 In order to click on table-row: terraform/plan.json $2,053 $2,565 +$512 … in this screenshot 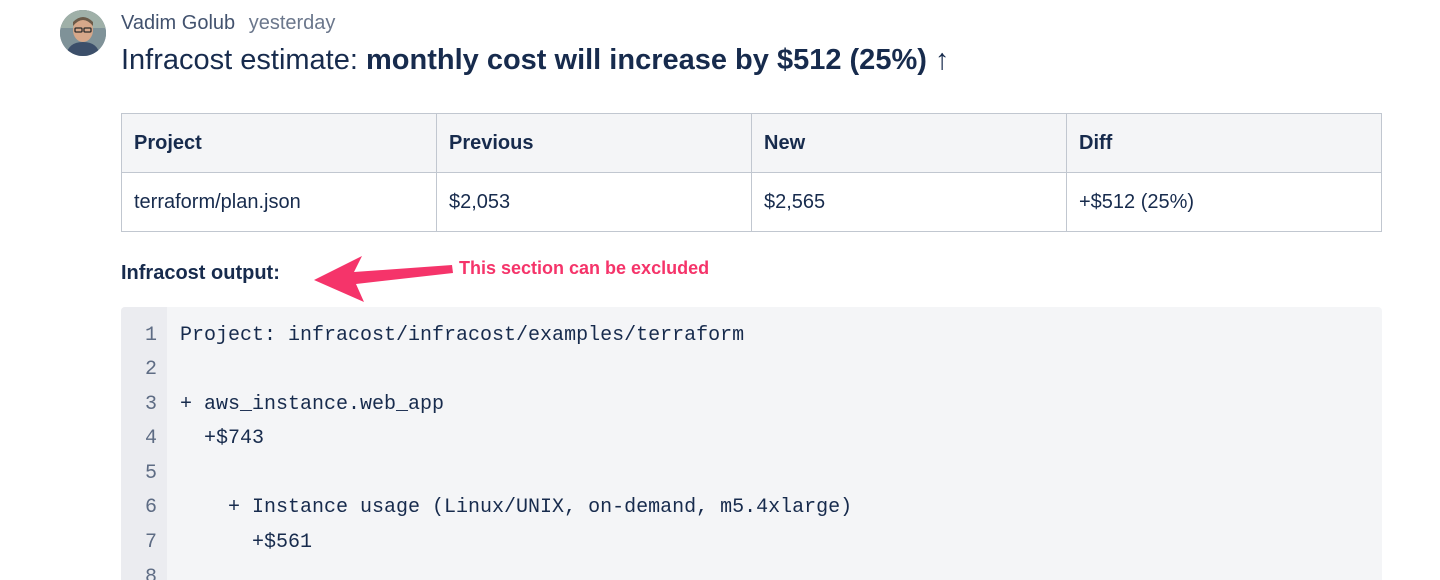, I will do `click(751, 202)`.